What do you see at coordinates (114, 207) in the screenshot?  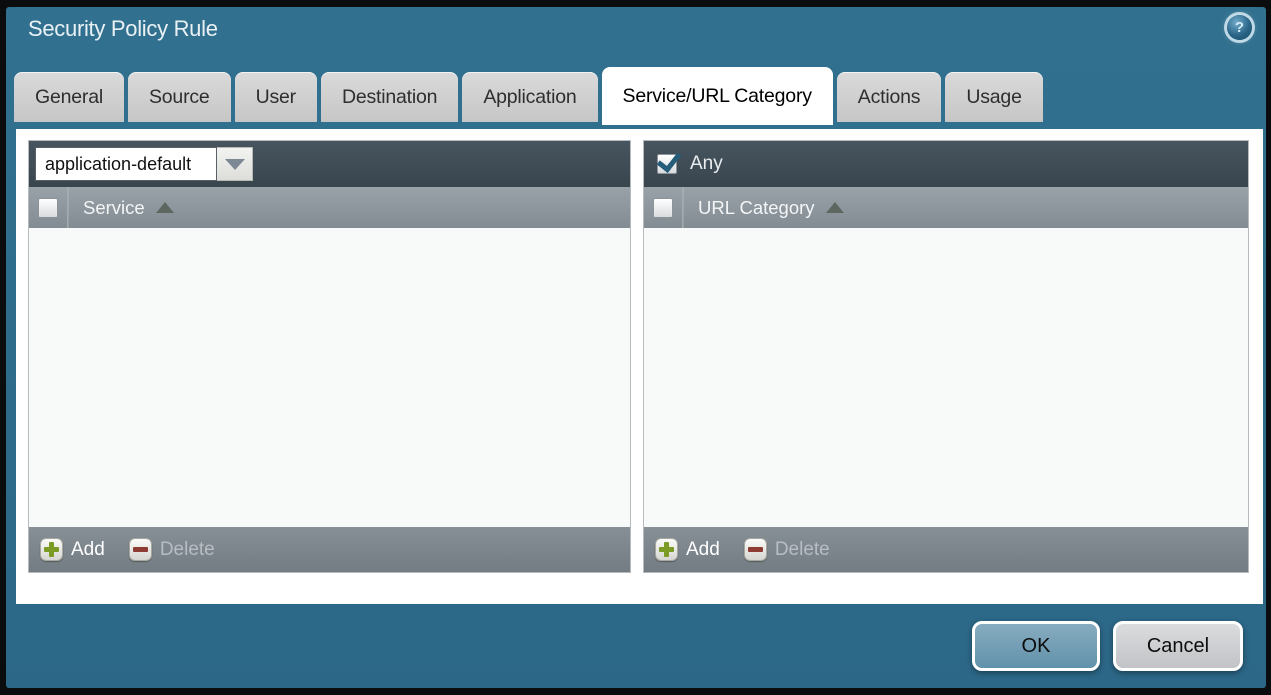 I see `service-header-label: Service` at bounding box center [114, 207].